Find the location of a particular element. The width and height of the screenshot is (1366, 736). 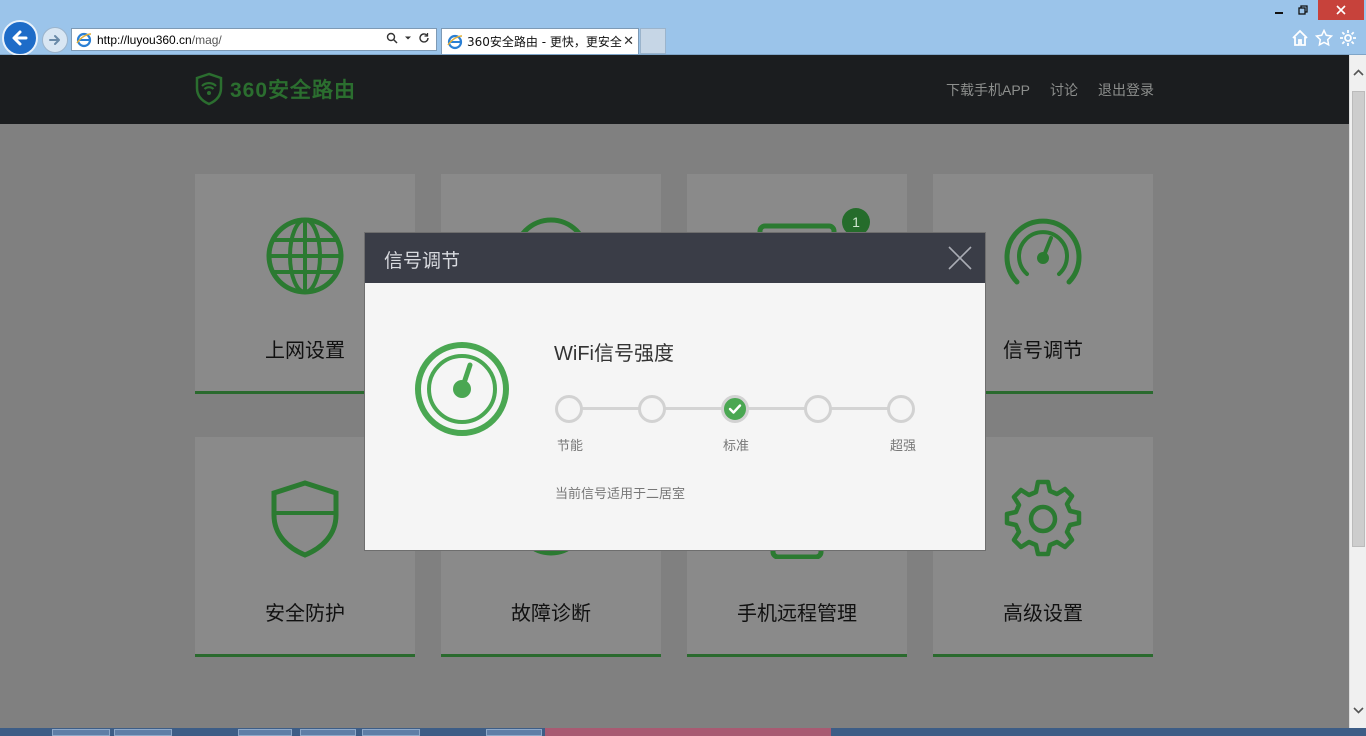

taskbar-item-ie is located at coordinates (81, 732).